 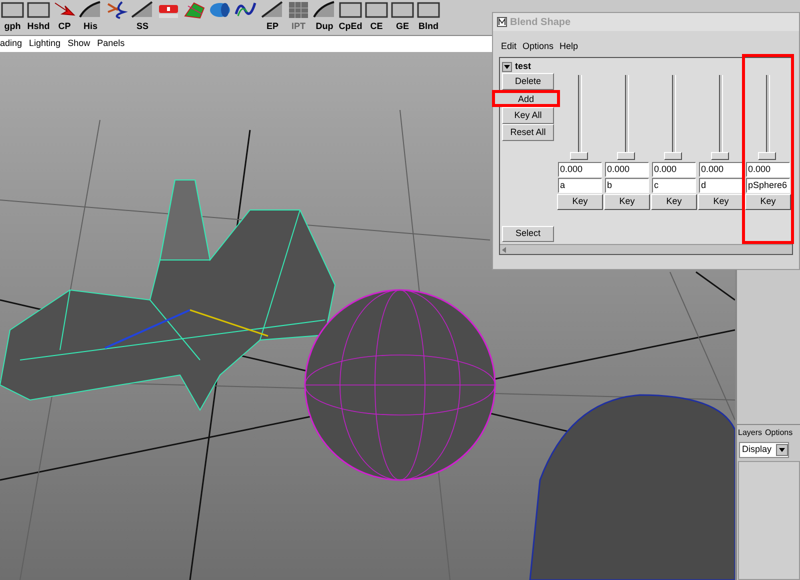 I want to click on cube-icon, so click(x=298, y=10).